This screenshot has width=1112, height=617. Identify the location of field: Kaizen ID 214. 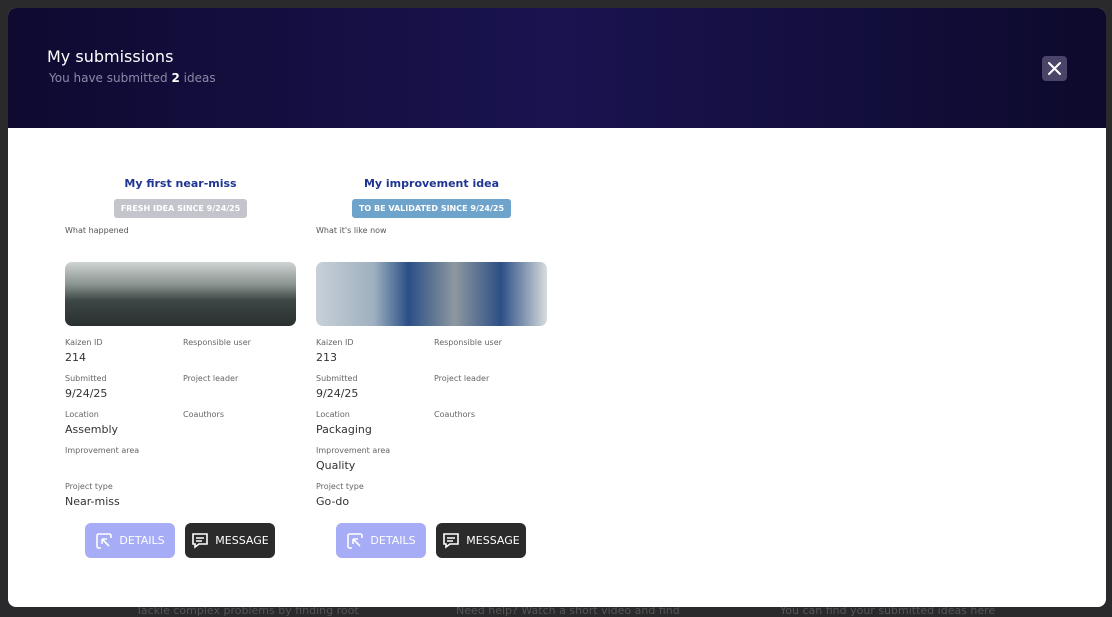
(124, 356).